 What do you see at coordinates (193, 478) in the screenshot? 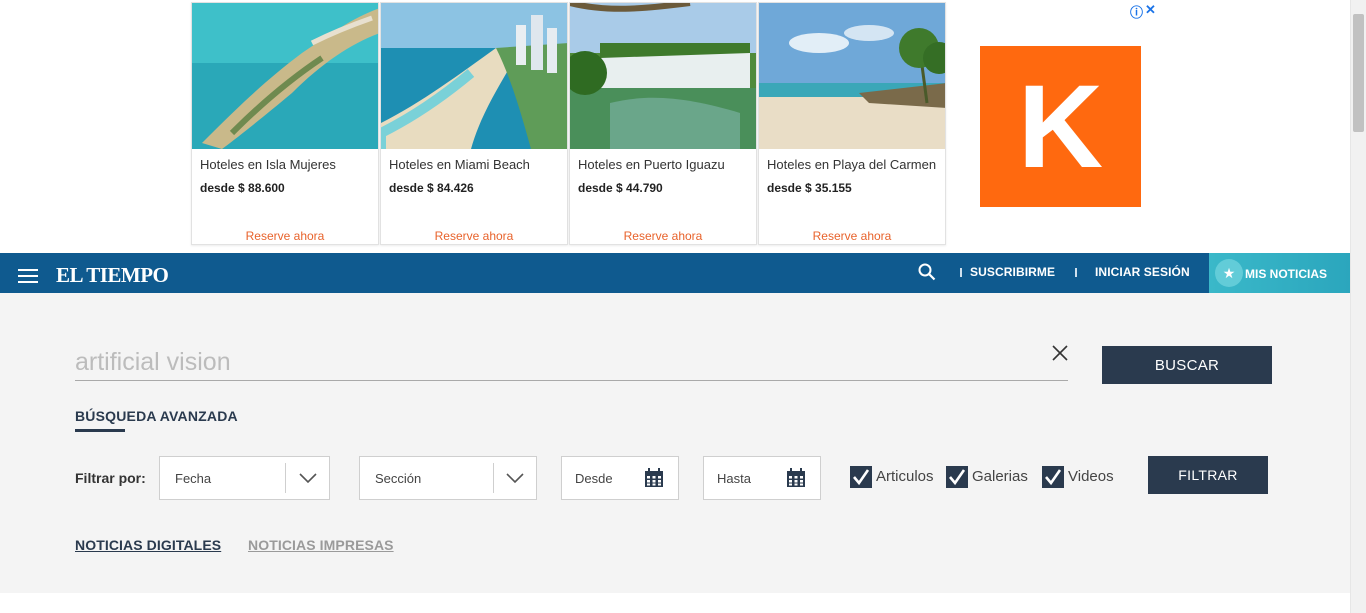
I see `date-select-value: Fecha` at bounding box center [193, 478].